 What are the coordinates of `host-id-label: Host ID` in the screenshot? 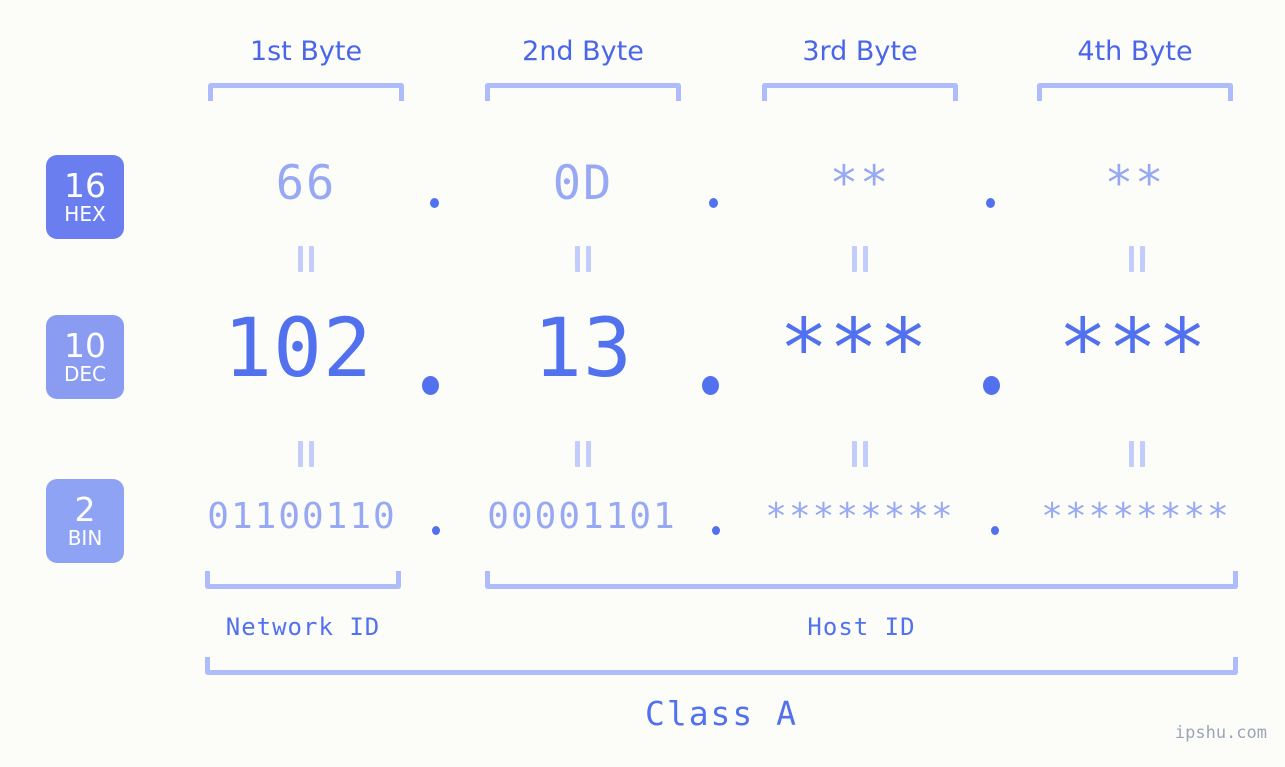 It's located at (861, 627).